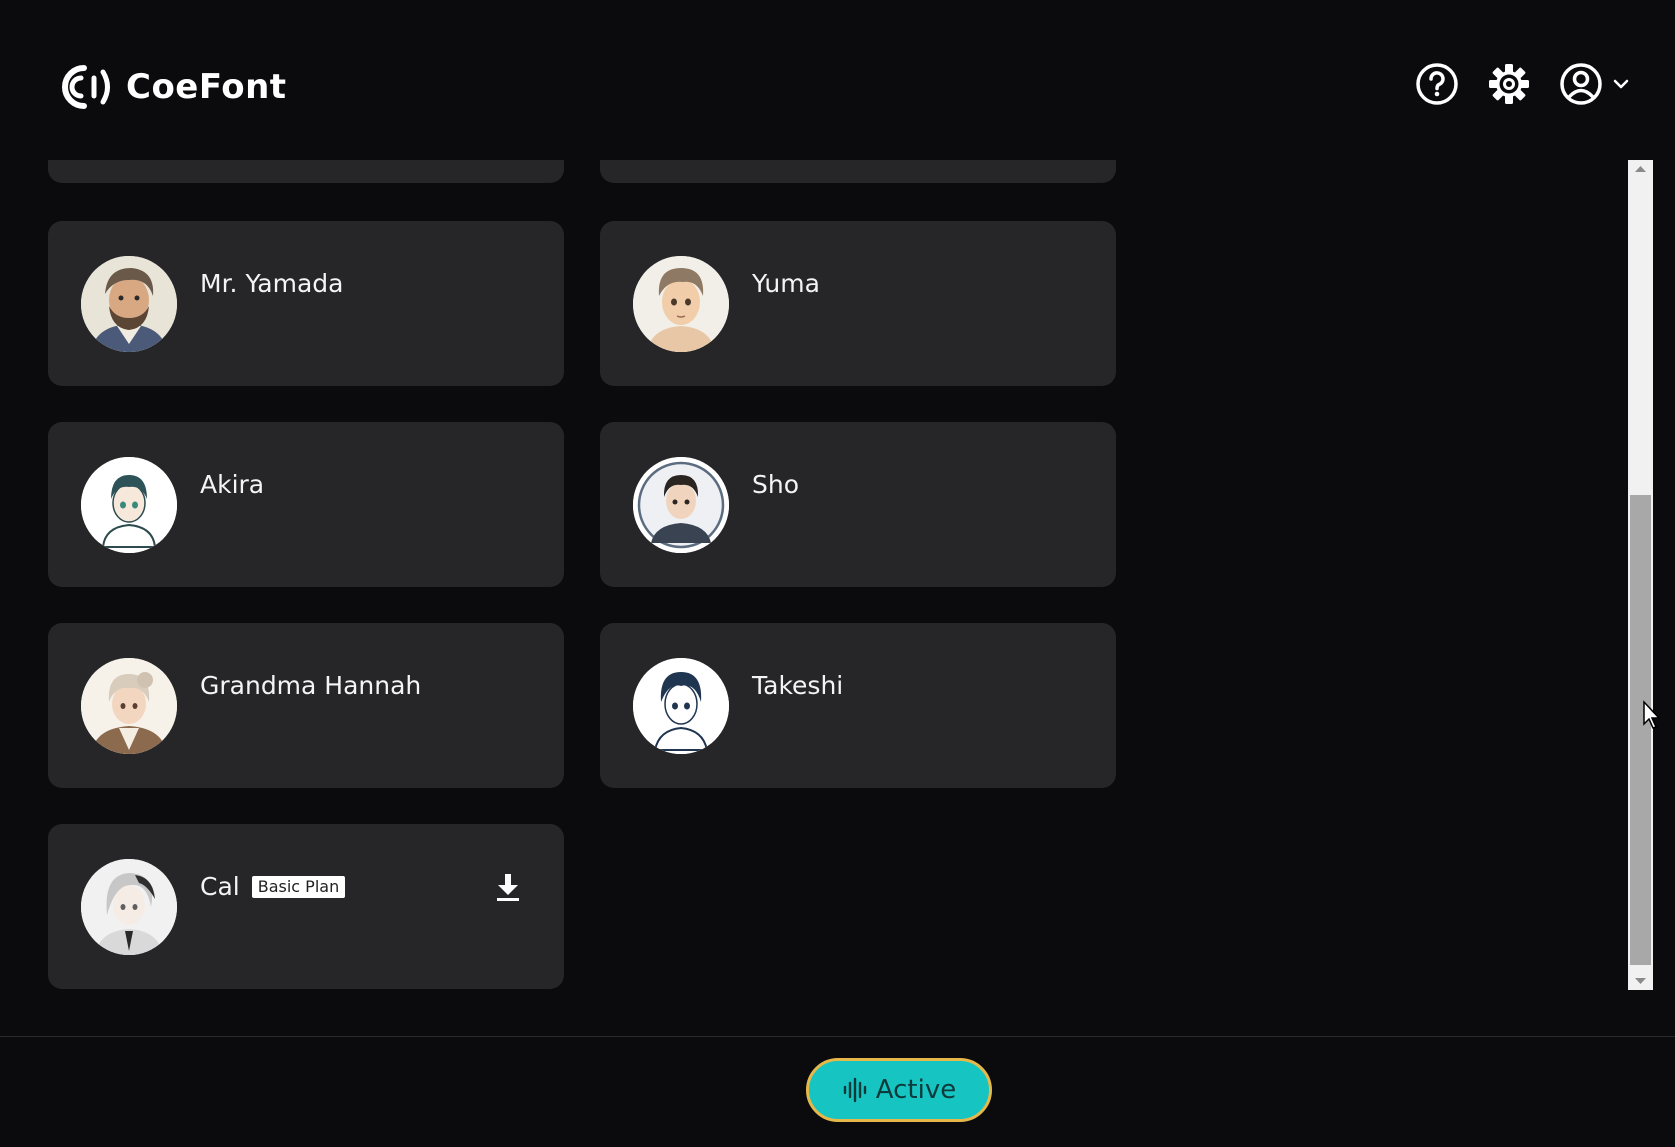  I want to click on header-actions, so click(1509, 84).